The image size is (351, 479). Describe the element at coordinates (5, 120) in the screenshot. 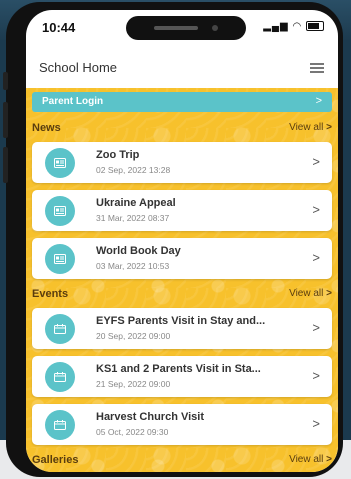

I see `volume-up-button` at that location.